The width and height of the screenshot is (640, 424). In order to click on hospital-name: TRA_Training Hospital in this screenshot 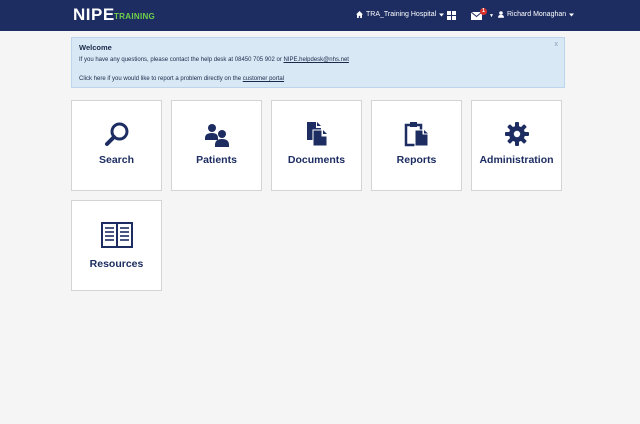, I will do `click(401, 14)`.